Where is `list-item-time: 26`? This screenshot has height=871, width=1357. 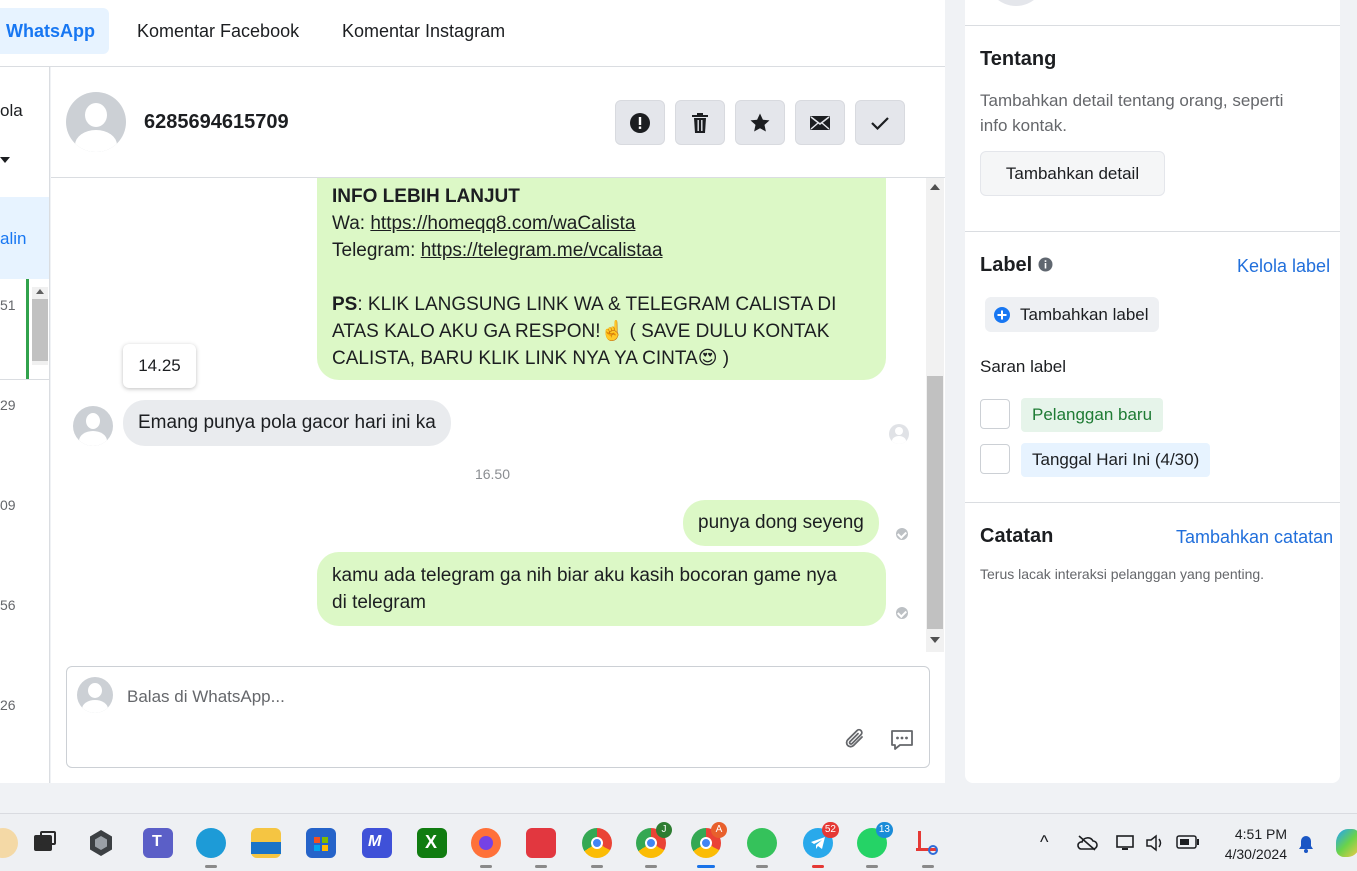 list-item-time: 26 is located at coordinates (8, 705).